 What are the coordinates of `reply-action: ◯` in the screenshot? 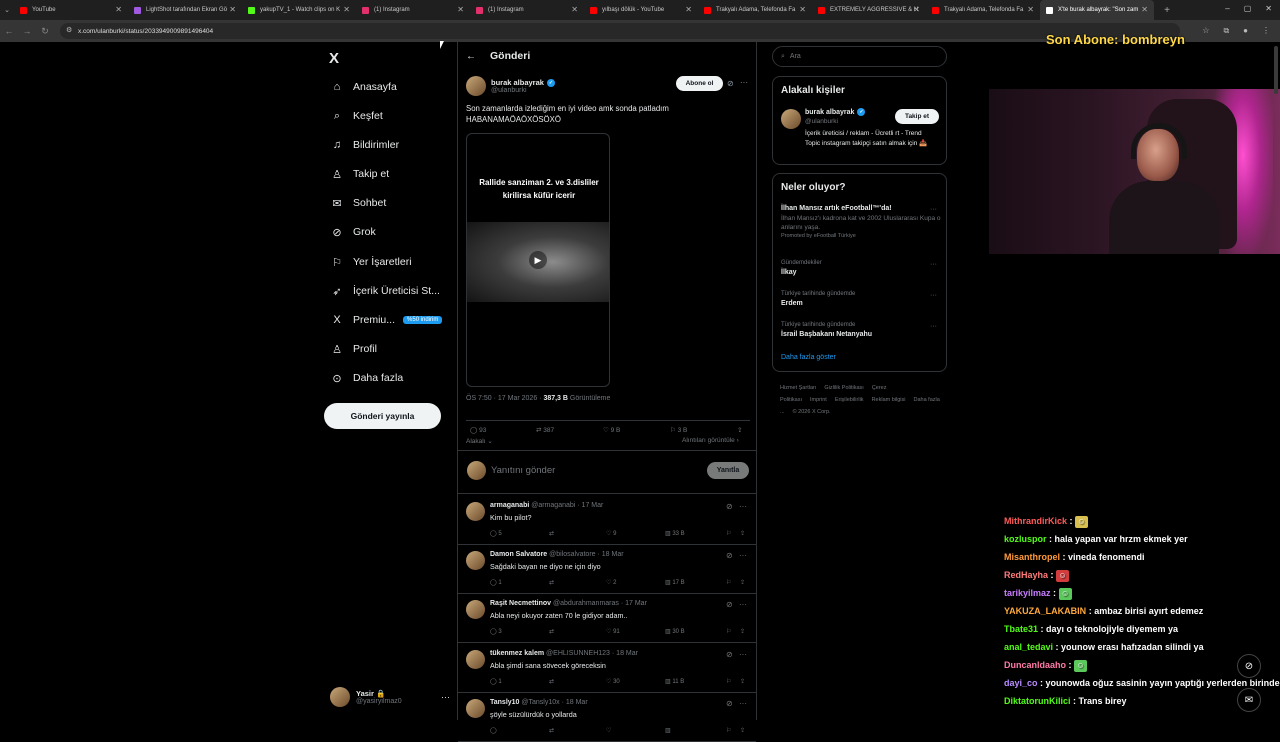 It's located at (493, 730).